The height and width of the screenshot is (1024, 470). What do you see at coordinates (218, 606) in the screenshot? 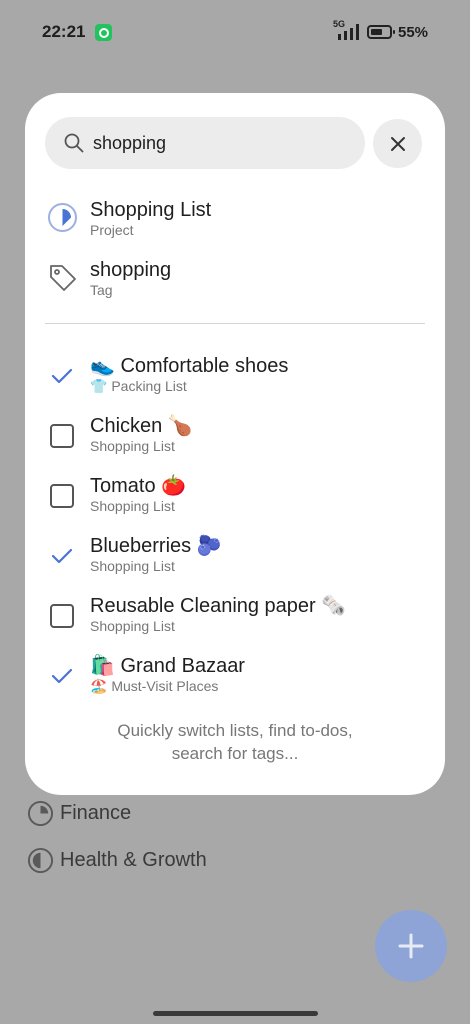
I see `todo-title: Reusable Cleaning paper 🗞️` at bounding box center [218, 606].